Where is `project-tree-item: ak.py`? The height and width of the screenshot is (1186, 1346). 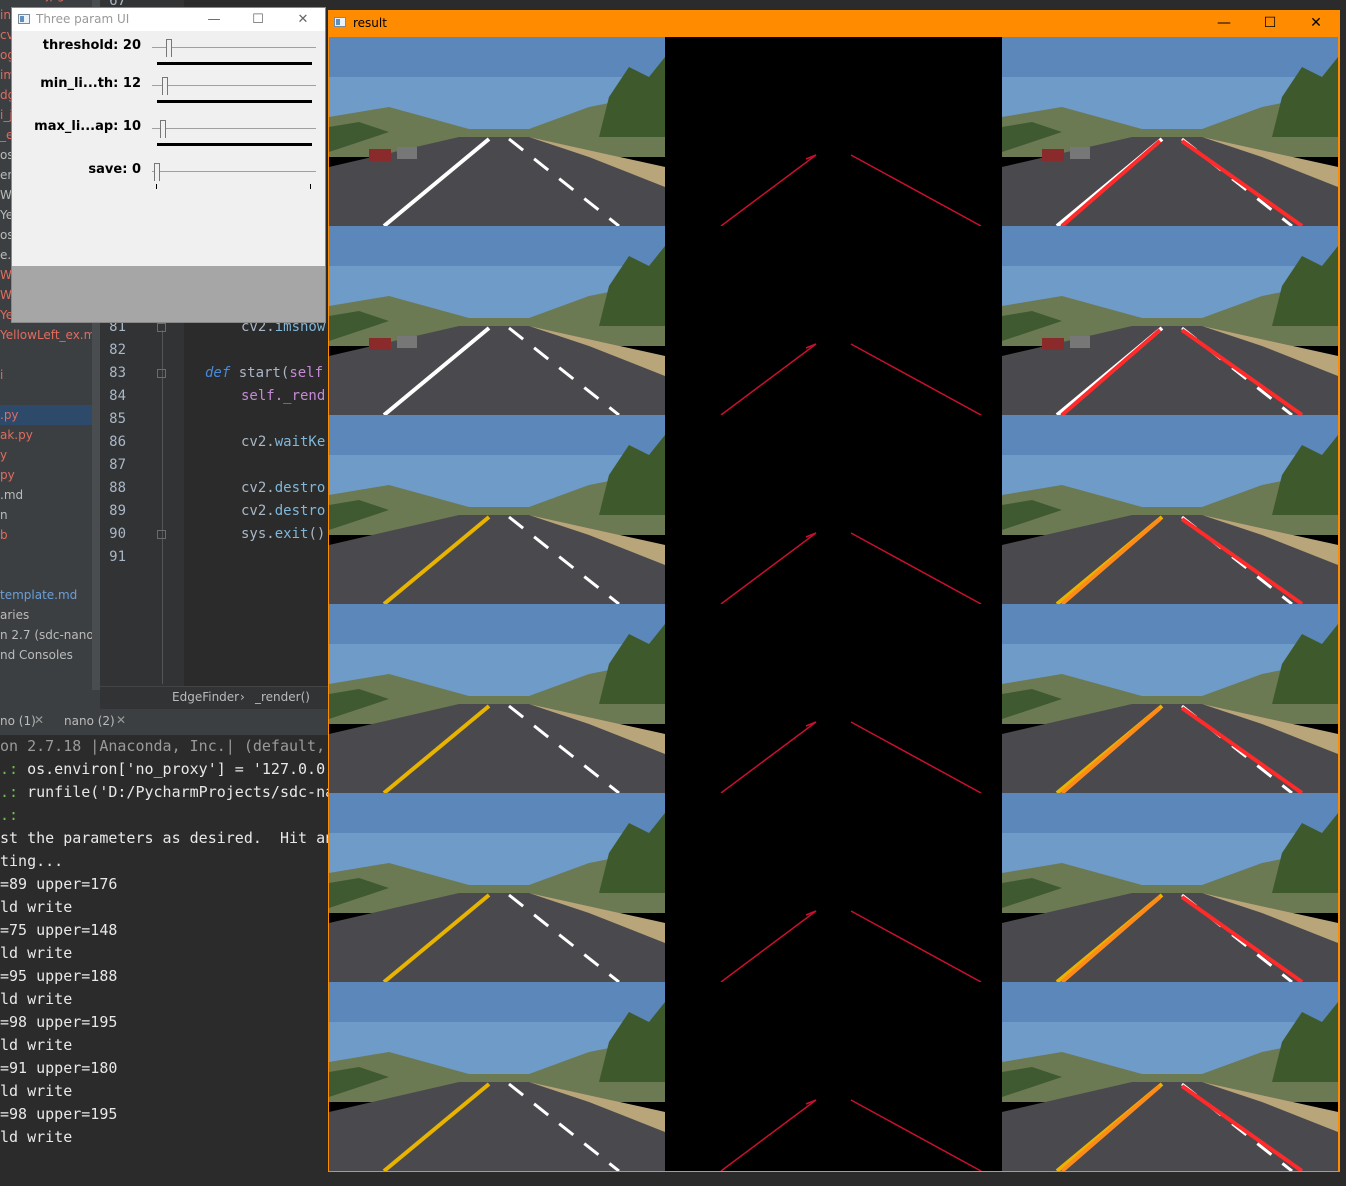
project-tree-item: ak.py is located at coordinates (16, 435).